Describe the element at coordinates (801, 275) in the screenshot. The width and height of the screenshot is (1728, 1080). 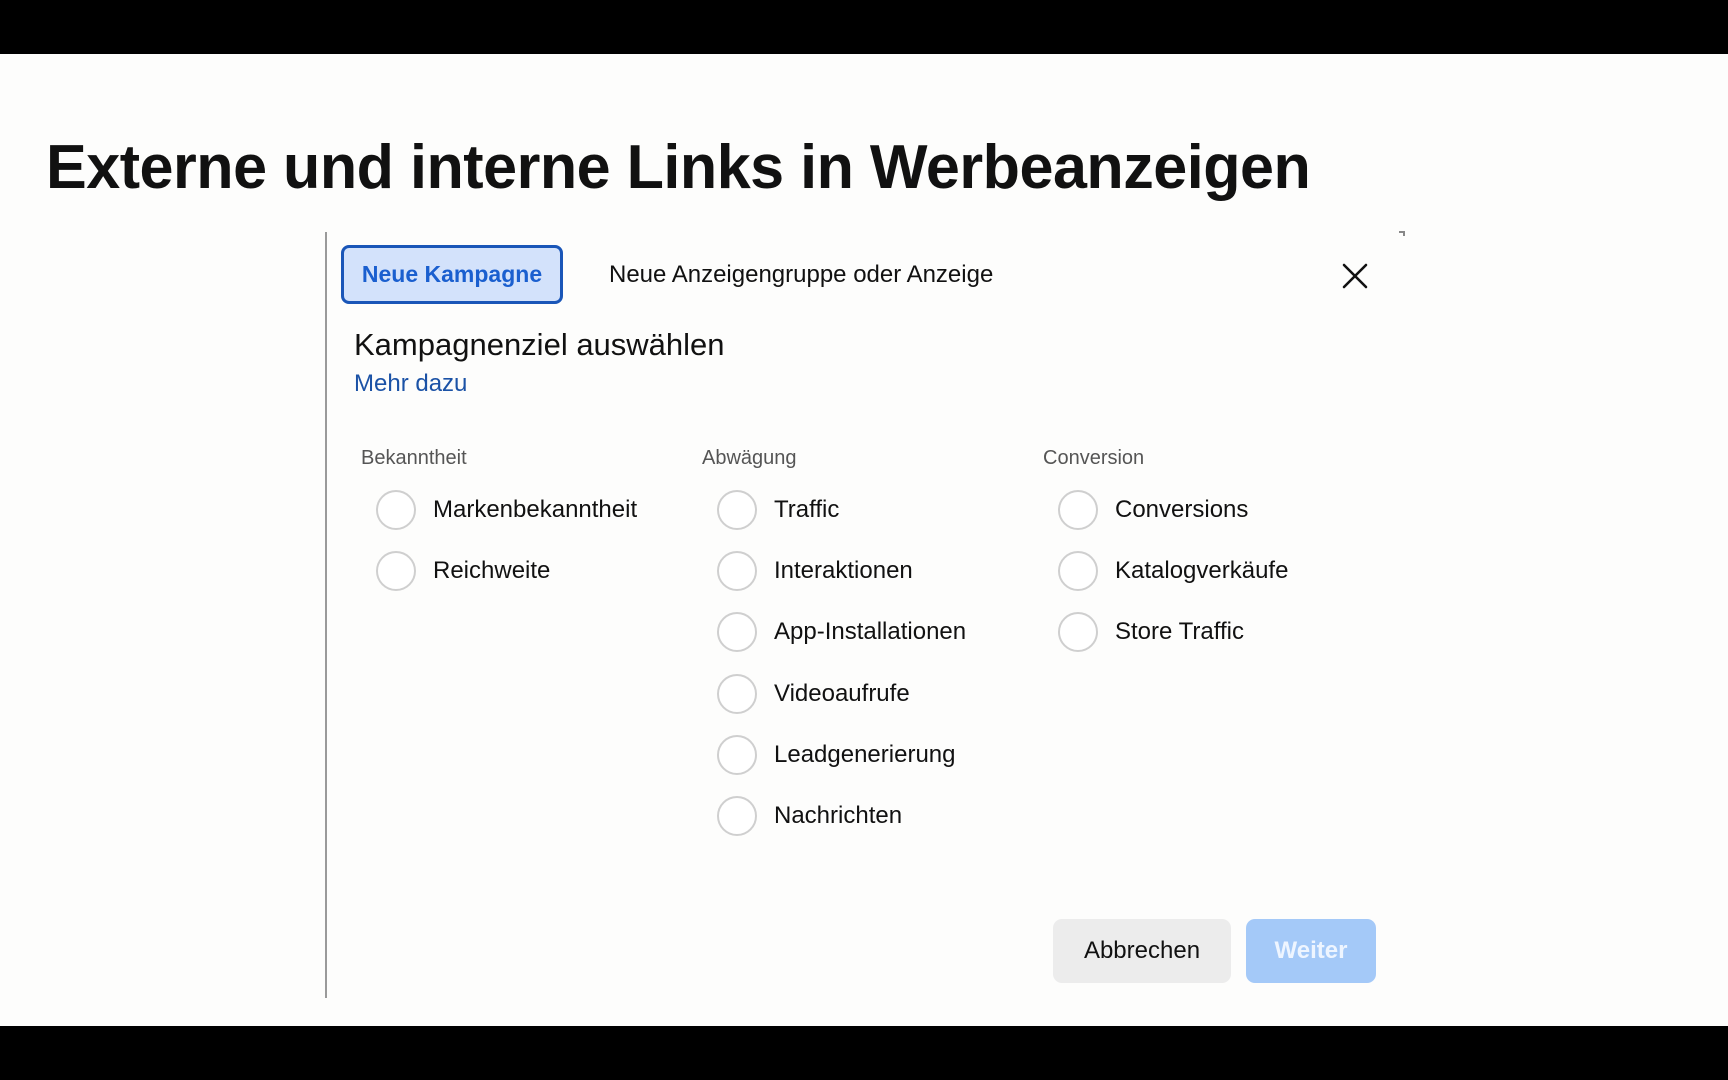
I see `tab-new-adset-or-ad: Neue Anzeigengruppe oder Anzeige` at that location.